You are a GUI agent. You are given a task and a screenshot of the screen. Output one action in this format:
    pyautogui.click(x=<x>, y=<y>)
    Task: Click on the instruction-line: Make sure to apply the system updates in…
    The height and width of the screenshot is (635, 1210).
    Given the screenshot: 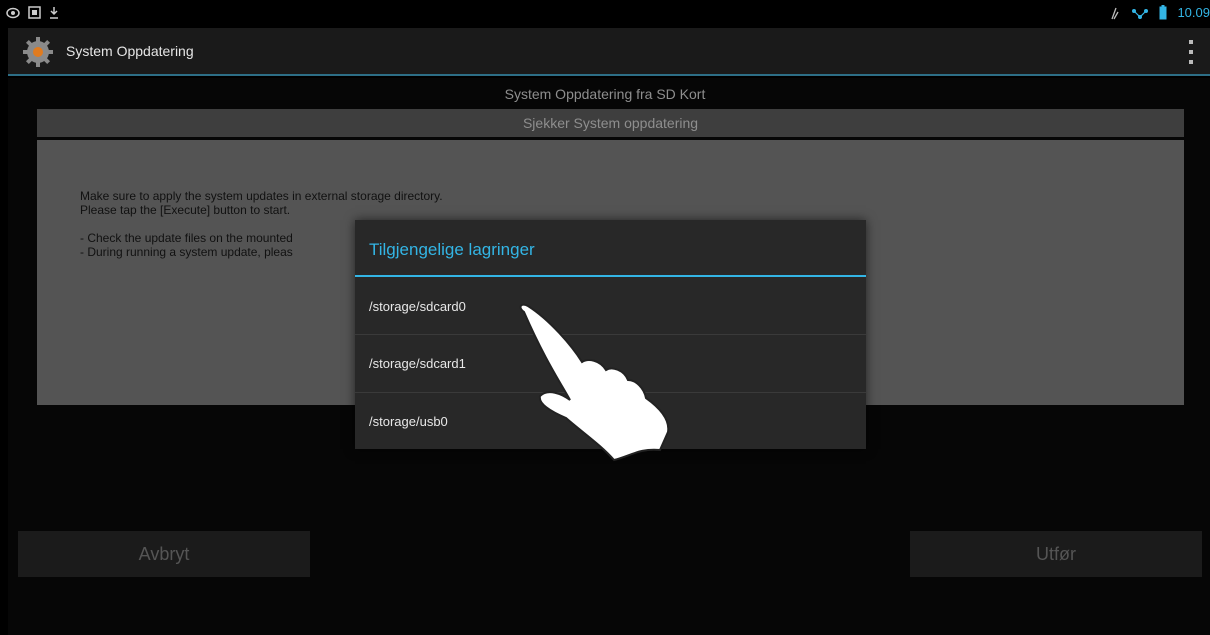 What is the action you would take?
    pyautogui.click(x=261, y=196)
    